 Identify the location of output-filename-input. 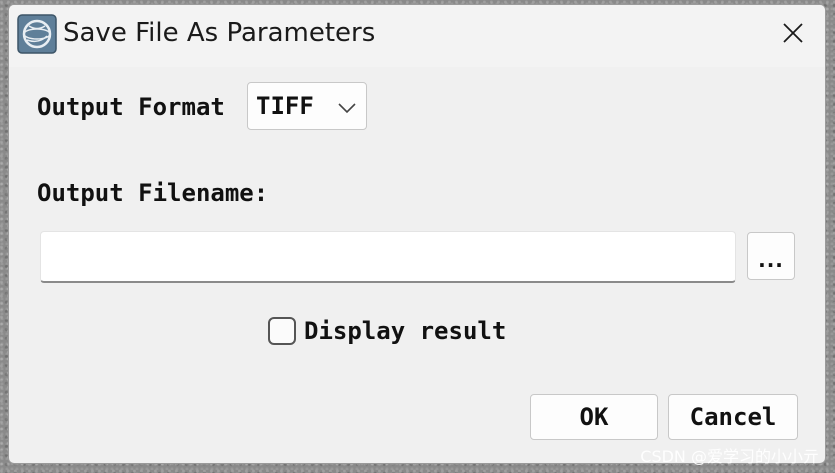
(388, 257).